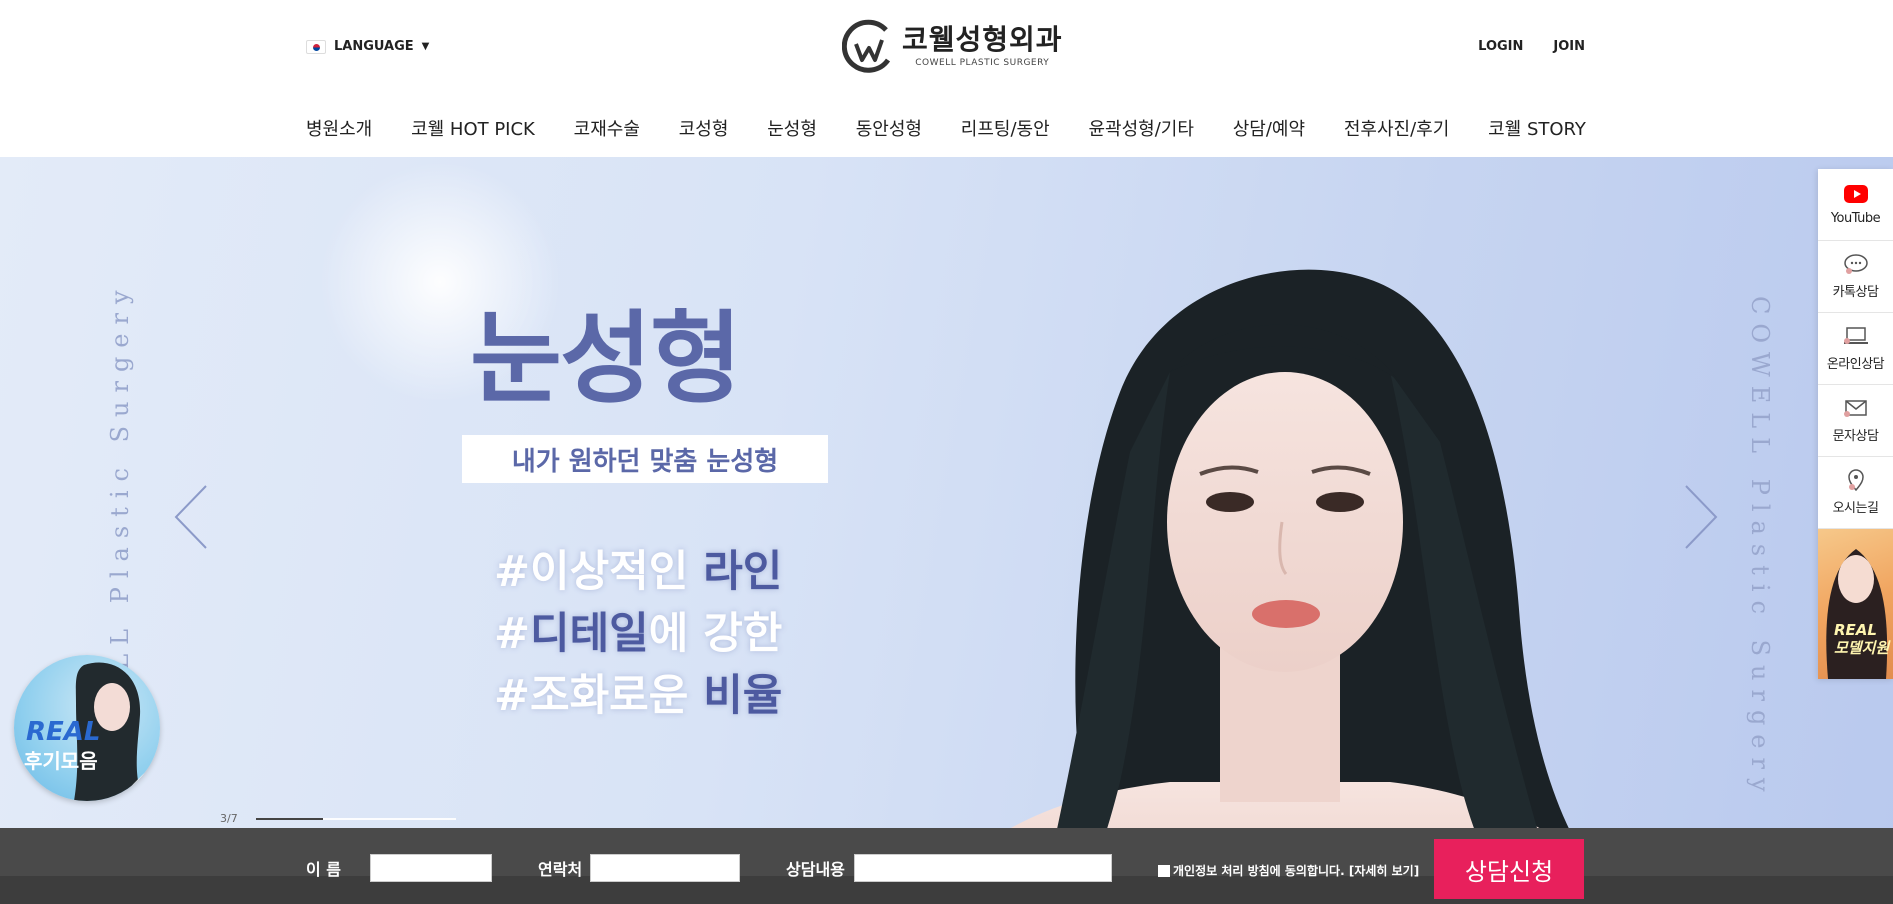 Image resolution: width=1893 pixels, height=904 pixels. Describe the element at coordinates (63, 732) in the screenshot. I see `badge-real-text: REAL` at that location.